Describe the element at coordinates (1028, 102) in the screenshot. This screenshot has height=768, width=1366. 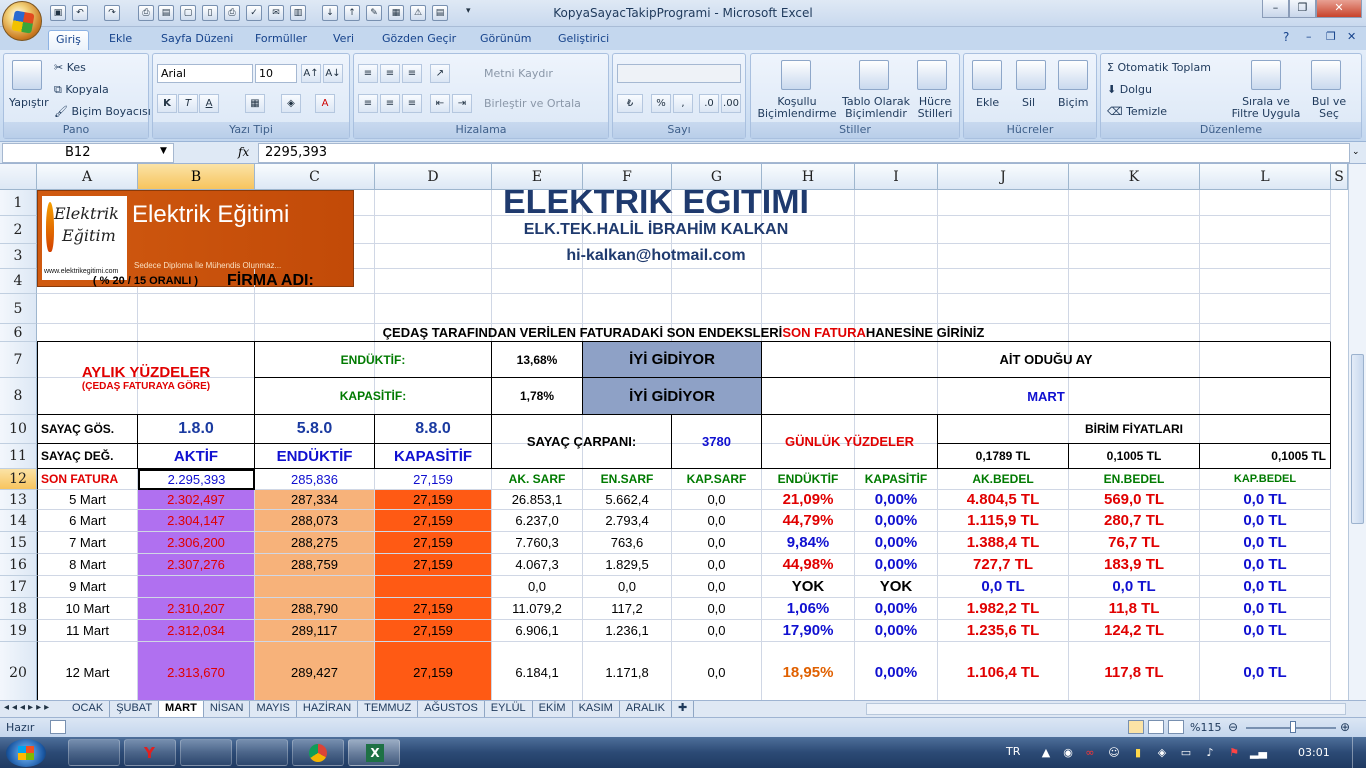
I see `delete-cells-button: Sil` at that location.